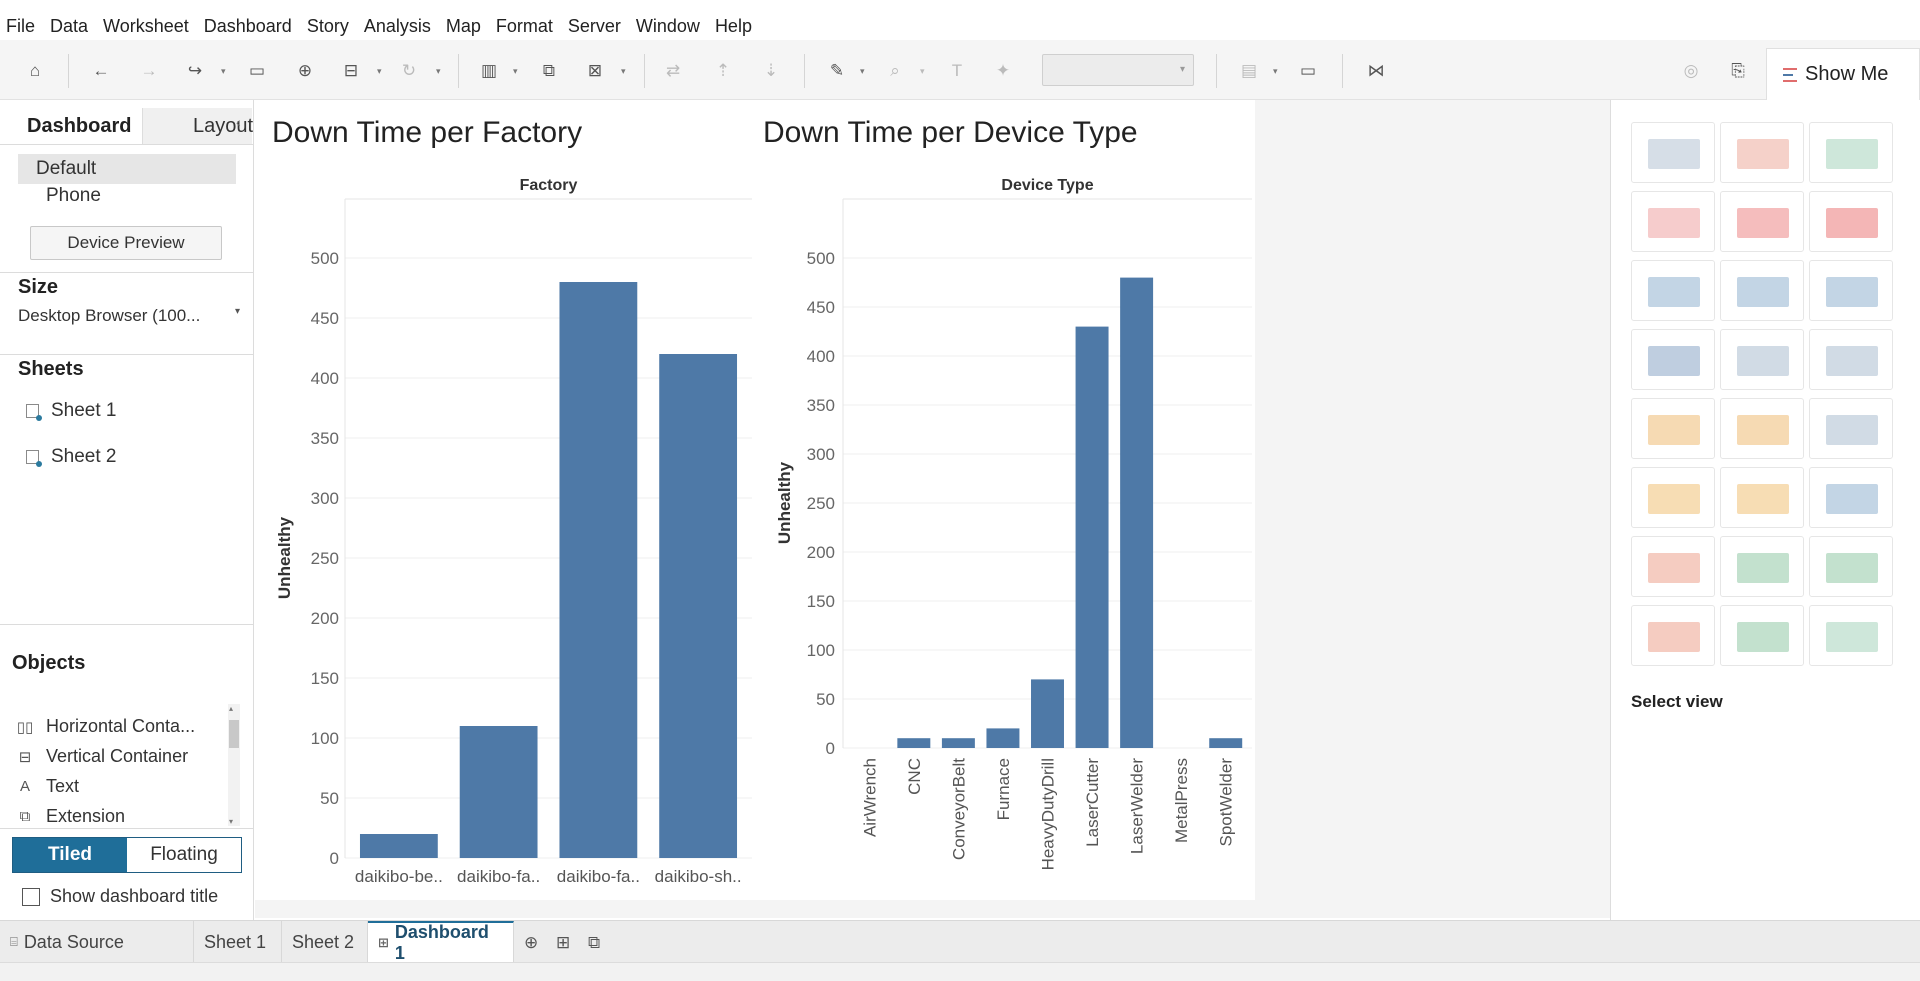  I want to click on floating-button: Floating, so click(184, 855).